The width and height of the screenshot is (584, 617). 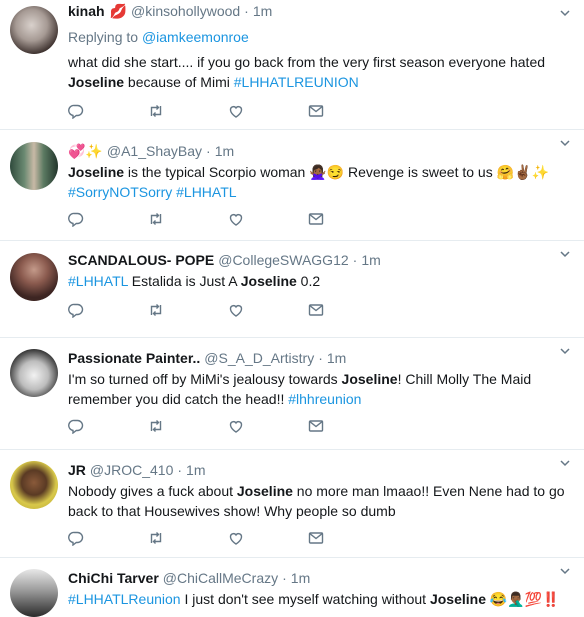 What do you see at coordinates (152, 491) in the screenshot?
I see `text-segment: Nobody gives a fuck about` at bounding box center [152, 491].